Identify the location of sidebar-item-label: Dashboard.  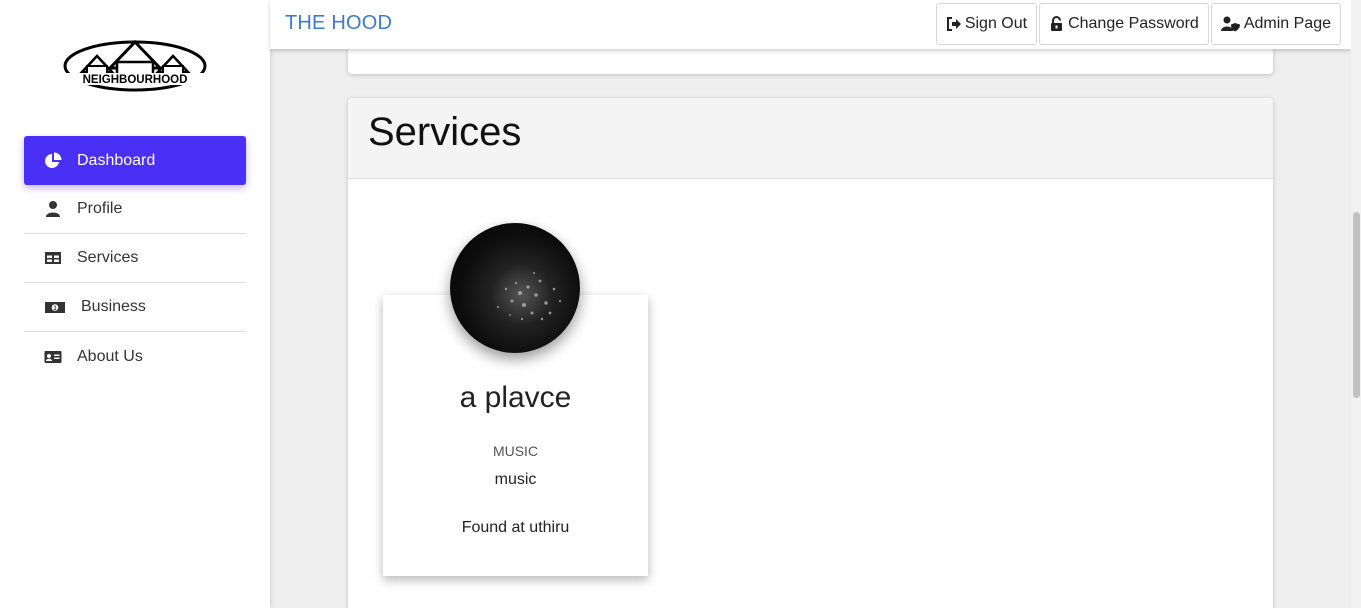
(116, 160).